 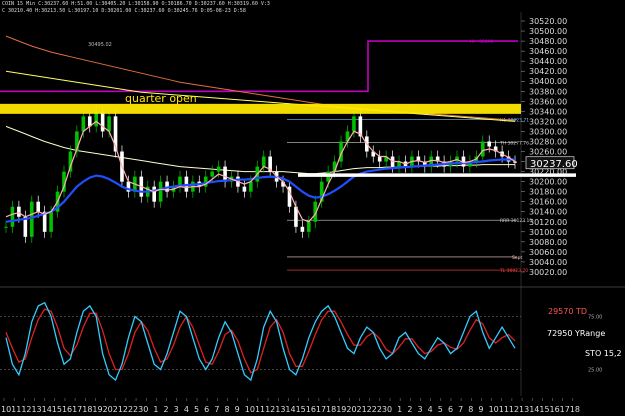 I want to click on oscillator-text-label: 72950 YRange, so click(x=576, y=333).